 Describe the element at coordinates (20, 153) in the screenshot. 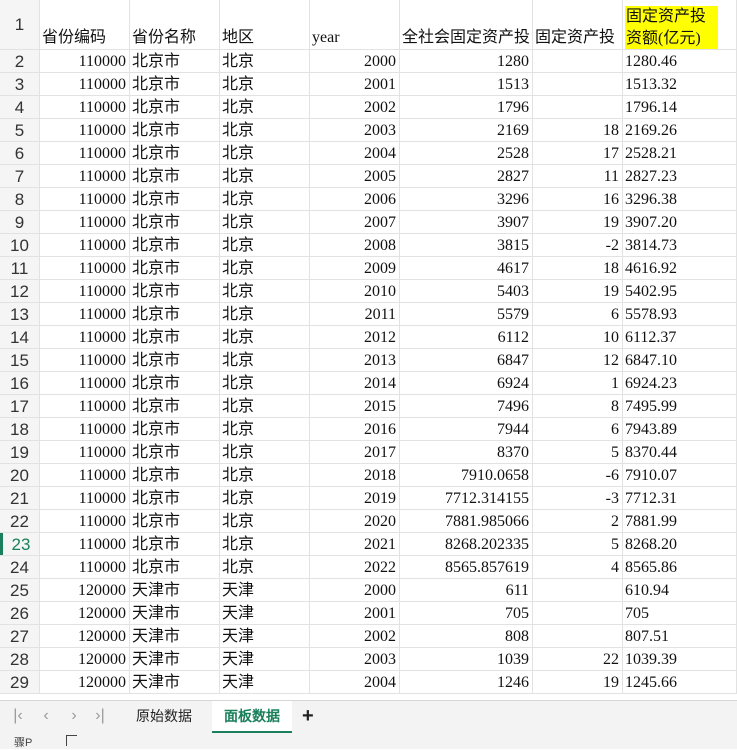

I see `row-number: 6` at that location.